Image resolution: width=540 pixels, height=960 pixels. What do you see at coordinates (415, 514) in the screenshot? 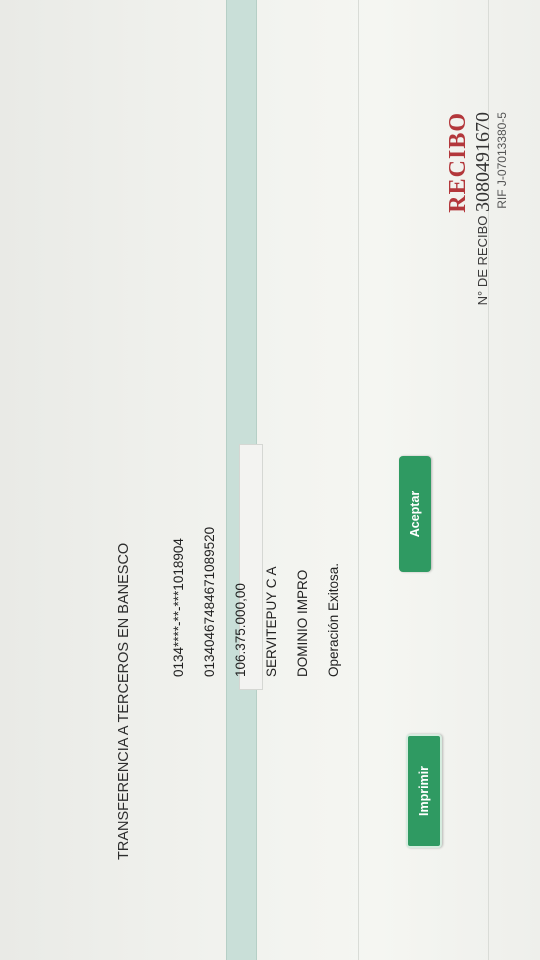
I see `accept-button: Aceptar` at bounding box center [415, 514].